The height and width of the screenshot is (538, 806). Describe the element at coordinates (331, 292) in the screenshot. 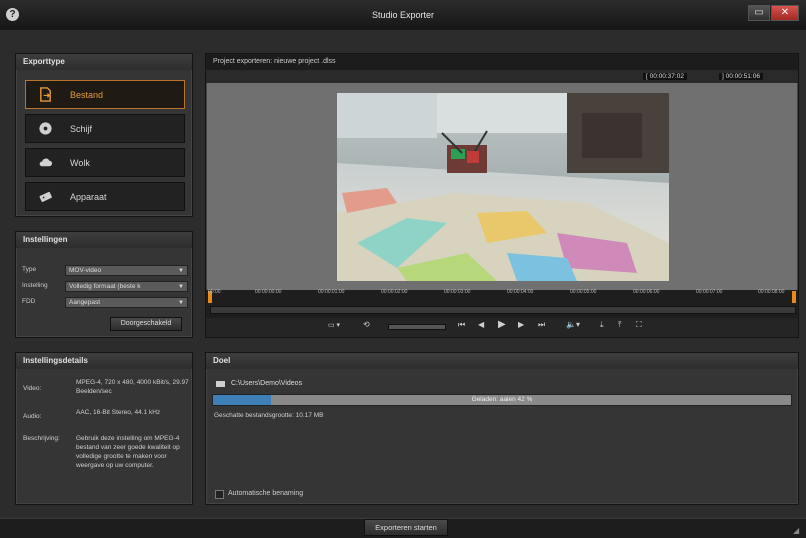

I see `timeline-tick-label: 00:00:01:00` at that location.